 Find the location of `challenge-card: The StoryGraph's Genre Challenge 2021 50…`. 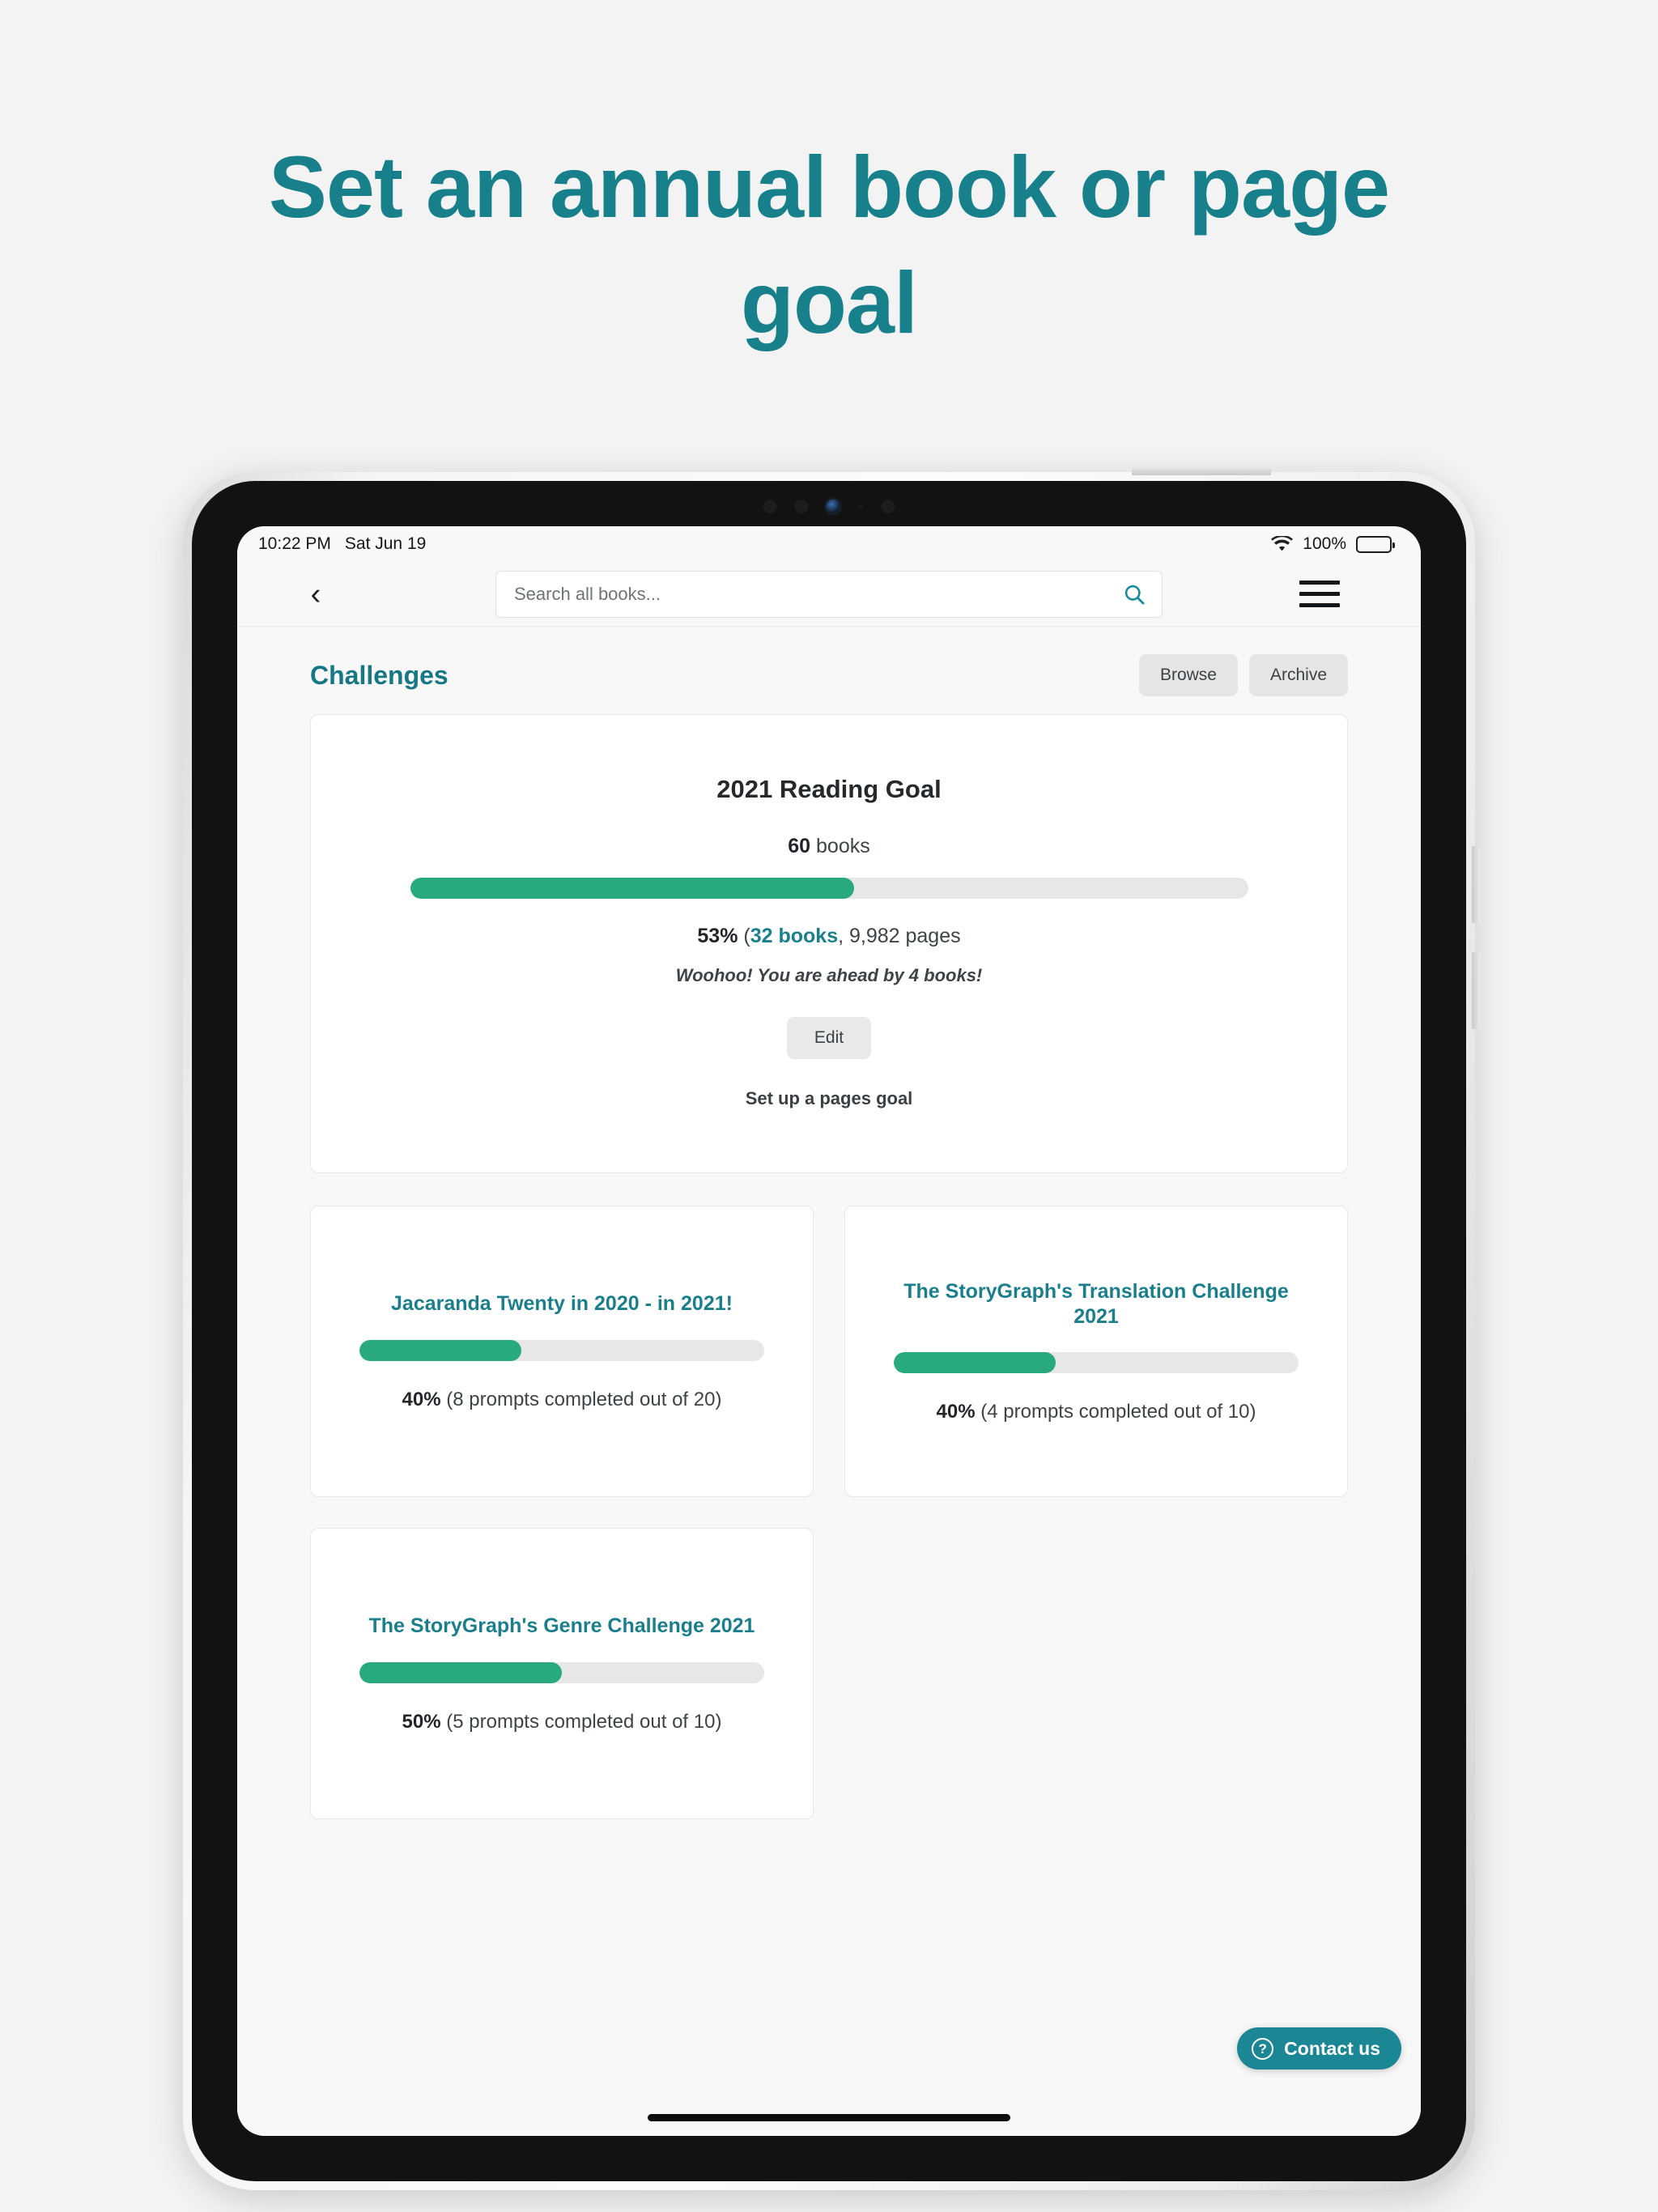

challenge-card: The StoryGraph's Genre Challenge 2021 50… is located at coordinates (562, 1674).